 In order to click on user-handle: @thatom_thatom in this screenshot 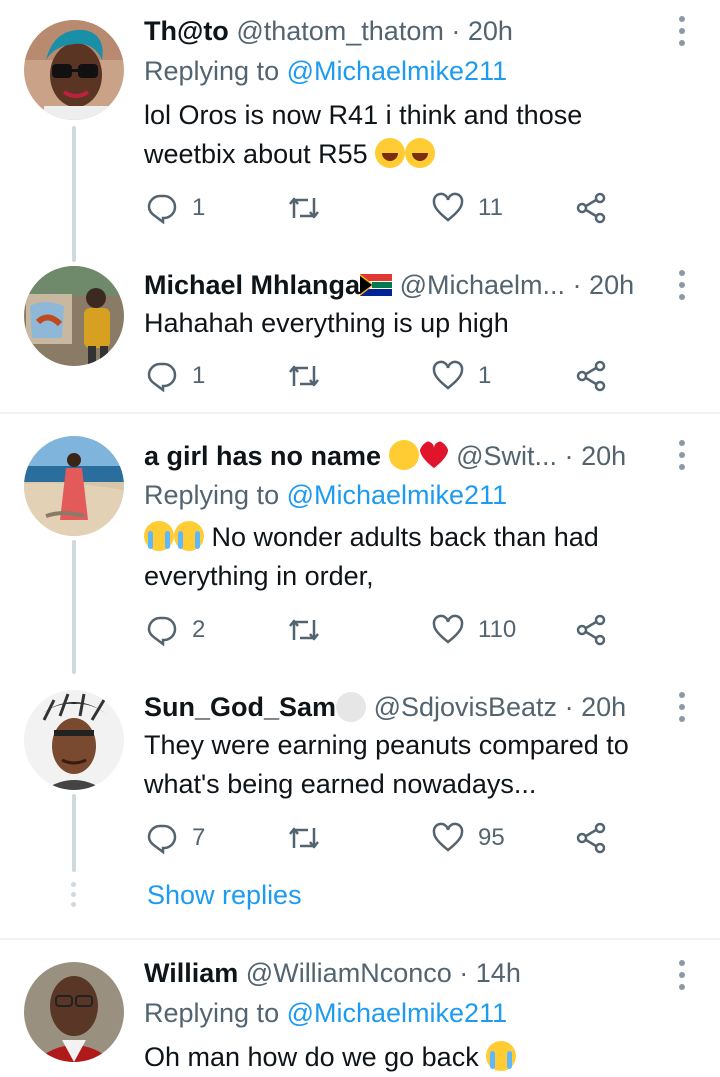, I will do `click(340, 31)`.